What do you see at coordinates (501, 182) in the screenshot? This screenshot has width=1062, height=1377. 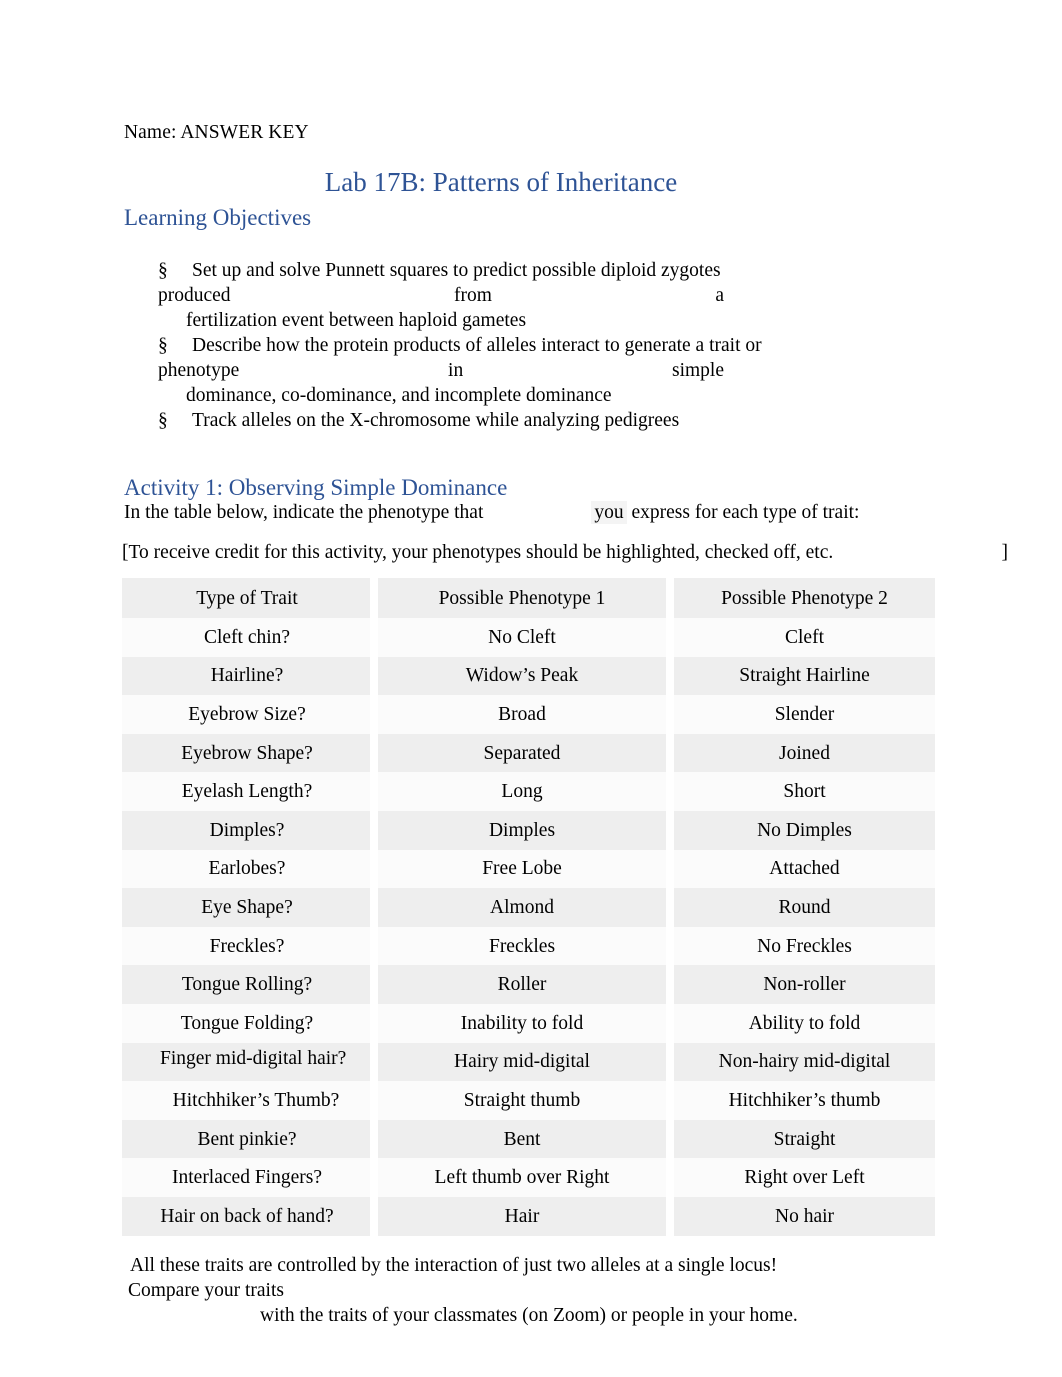 I see `page-title: Lab 17B: Patterns of Inheritance` at bounding box center [501, 182].